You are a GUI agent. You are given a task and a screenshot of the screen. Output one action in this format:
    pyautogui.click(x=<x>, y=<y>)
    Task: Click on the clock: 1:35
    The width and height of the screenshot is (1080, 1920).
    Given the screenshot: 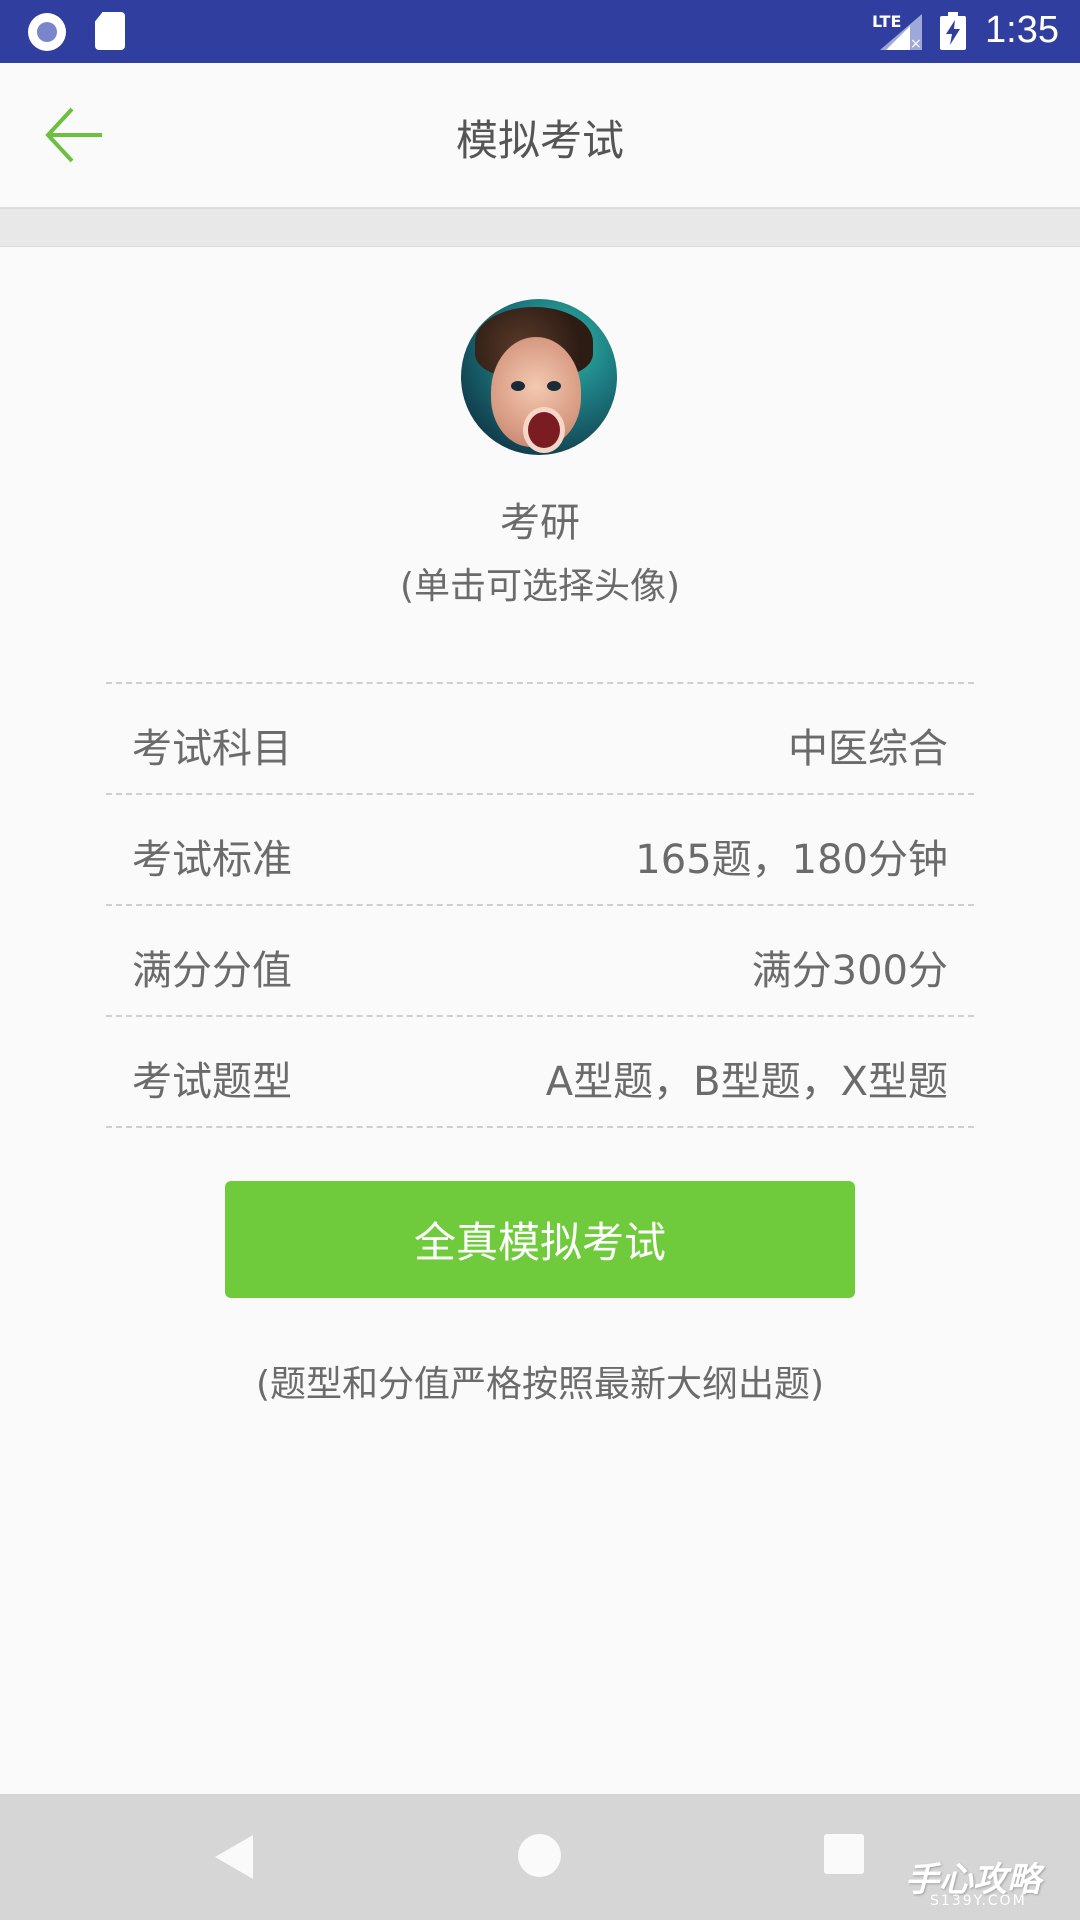 What is the action you would take?
    pyautogui.click(x=1022, y=30)
    